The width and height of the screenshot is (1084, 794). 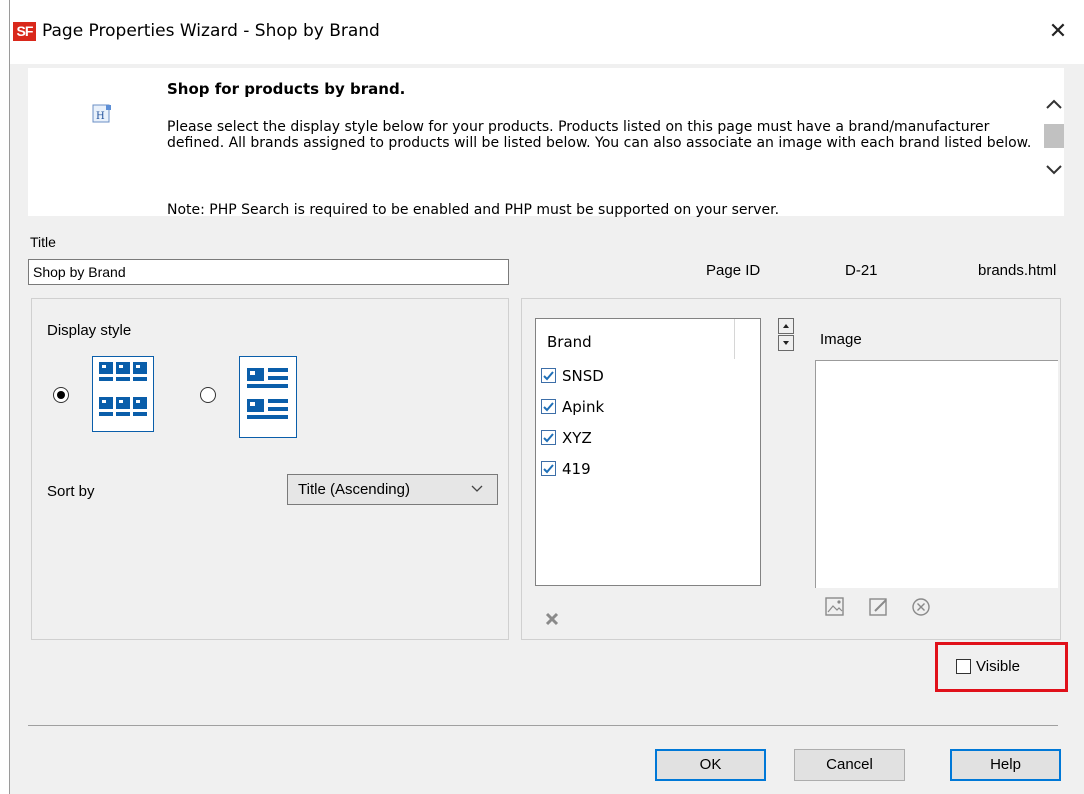 What do you see at coordinates (841, 339) in the screenshot?
I see `image-label: Image` at bounding box center [841, 339].